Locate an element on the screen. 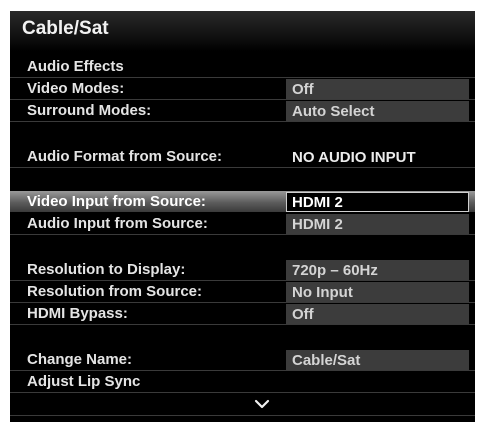 The width and height of the screenshot is (479, 426). title-bar: Cable/Sat is located at coordinates (242, 31).